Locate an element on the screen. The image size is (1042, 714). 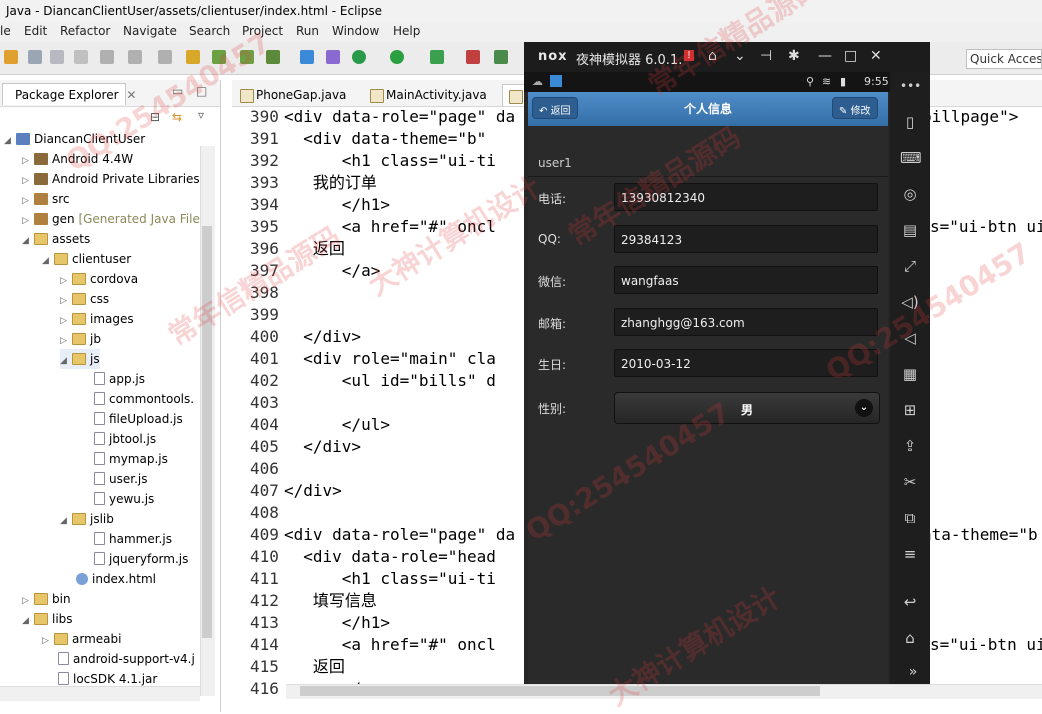
tree-item-src: ▷ src is located at coordinates (46, 199).